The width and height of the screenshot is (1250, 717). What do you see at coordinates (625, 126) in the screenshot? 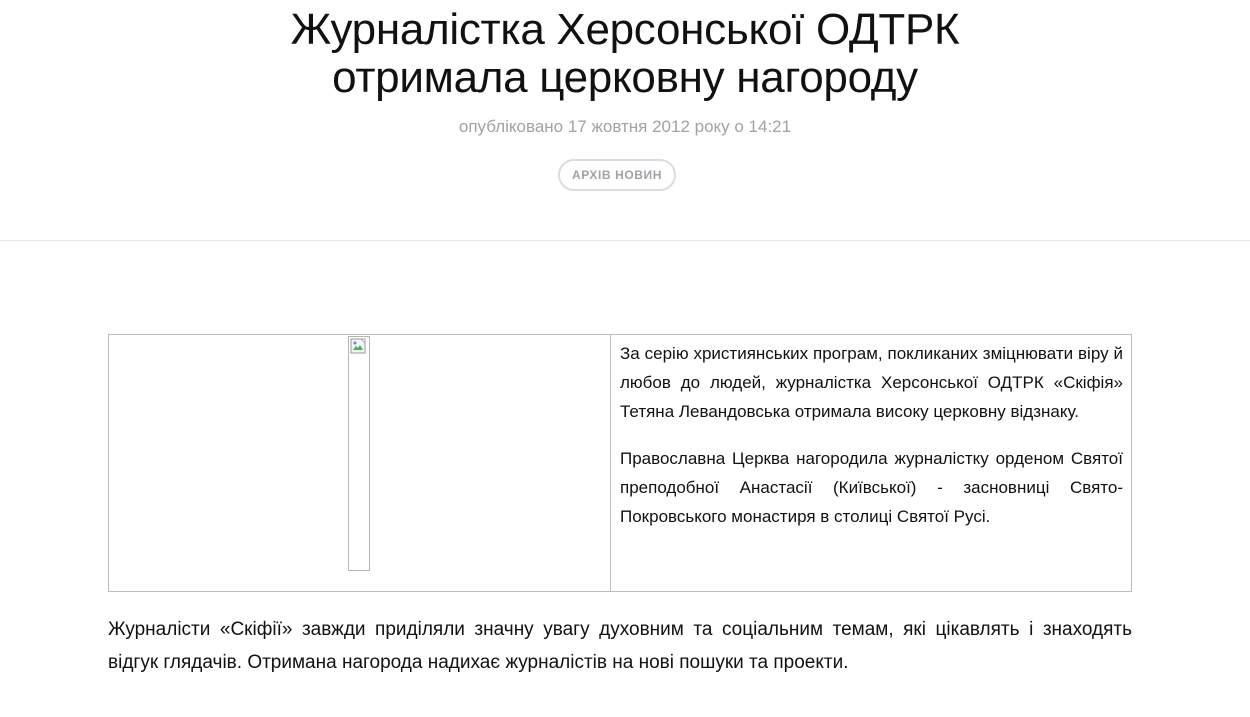
I see `publish-date: опубліковано 17 жовтня 2012 року о 14:21` at bounding box center [625, 126].